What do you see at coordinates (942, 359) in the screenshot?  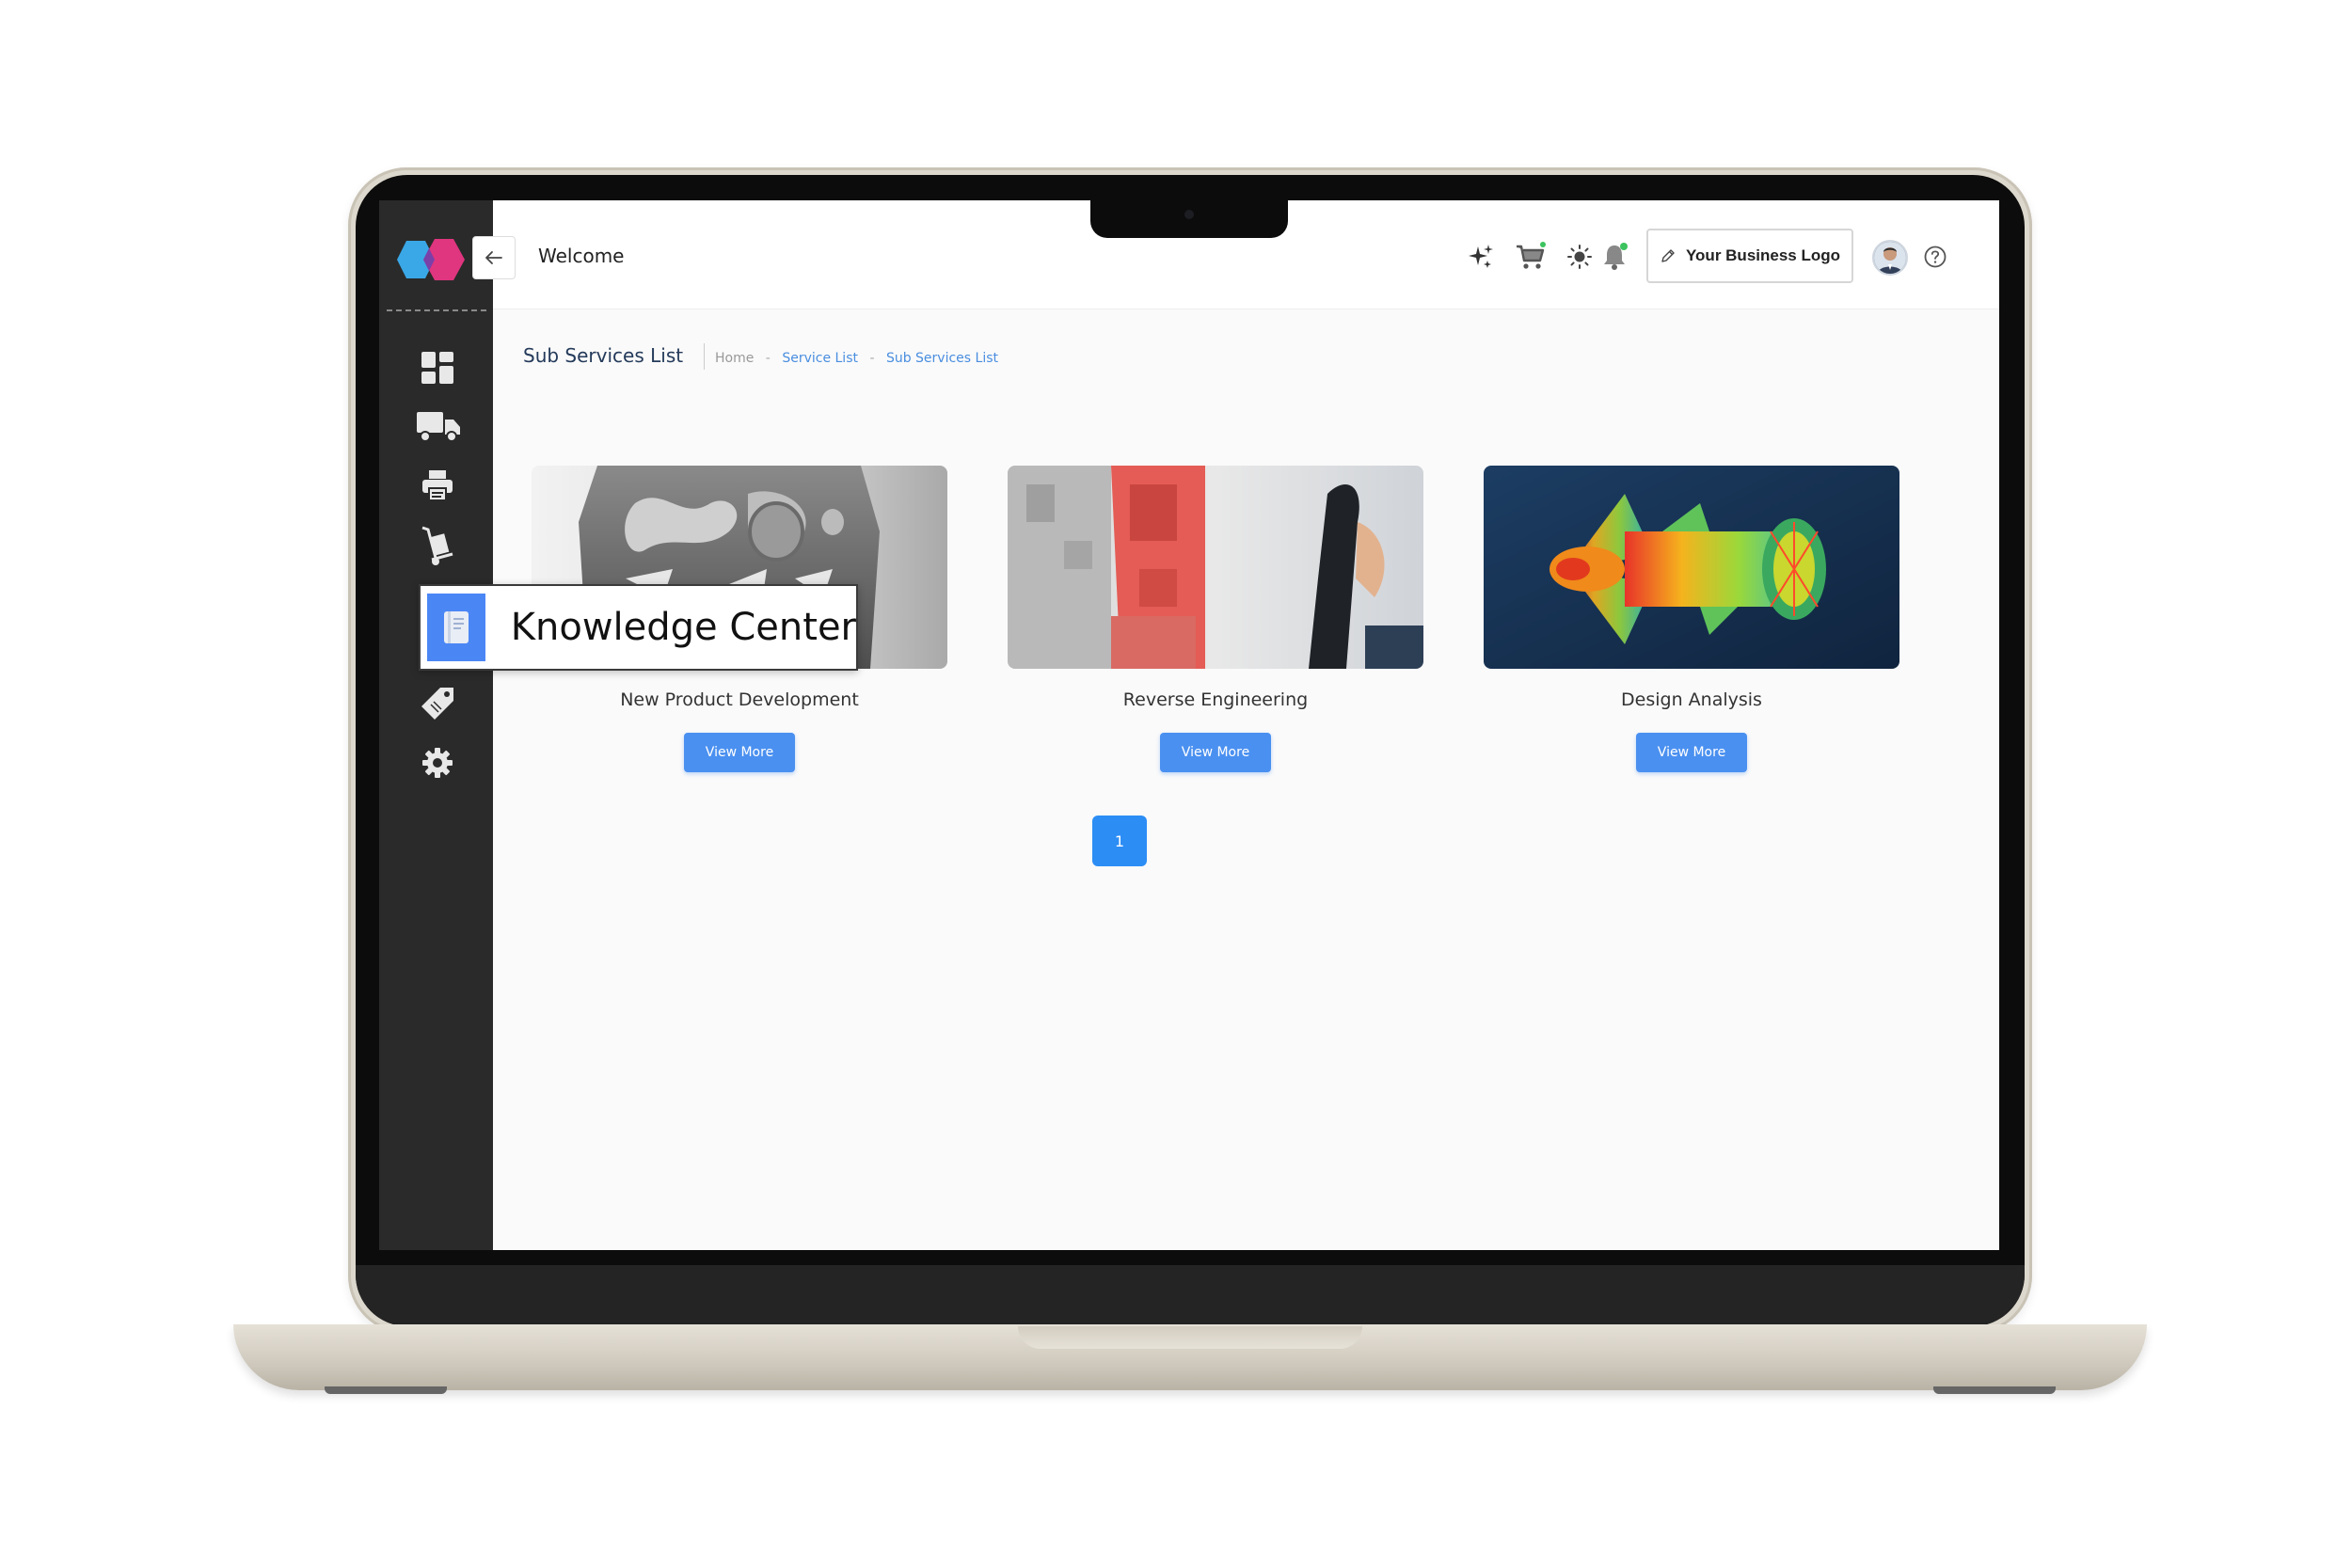 I see `breadcrumb-sub-services-list: Sub Services List` at bounding box center [942, 359].